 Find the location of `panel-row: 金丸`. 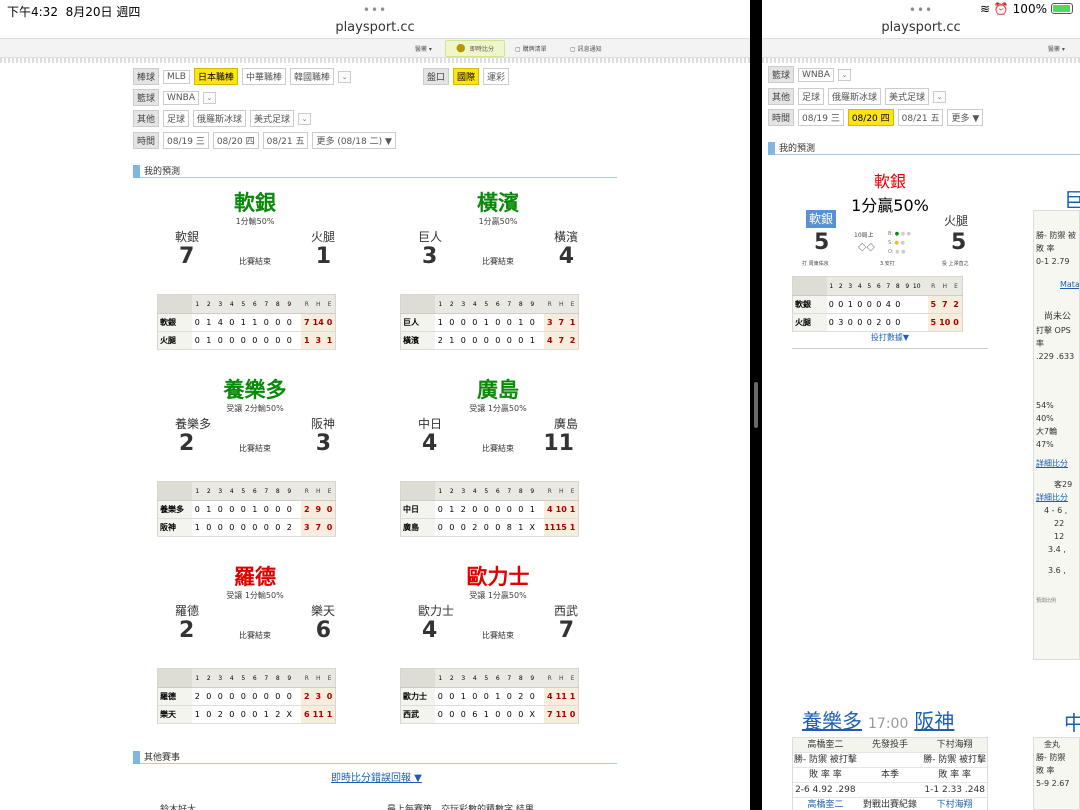

panel-row: 金丸 is located at coordinates (1052, 744).